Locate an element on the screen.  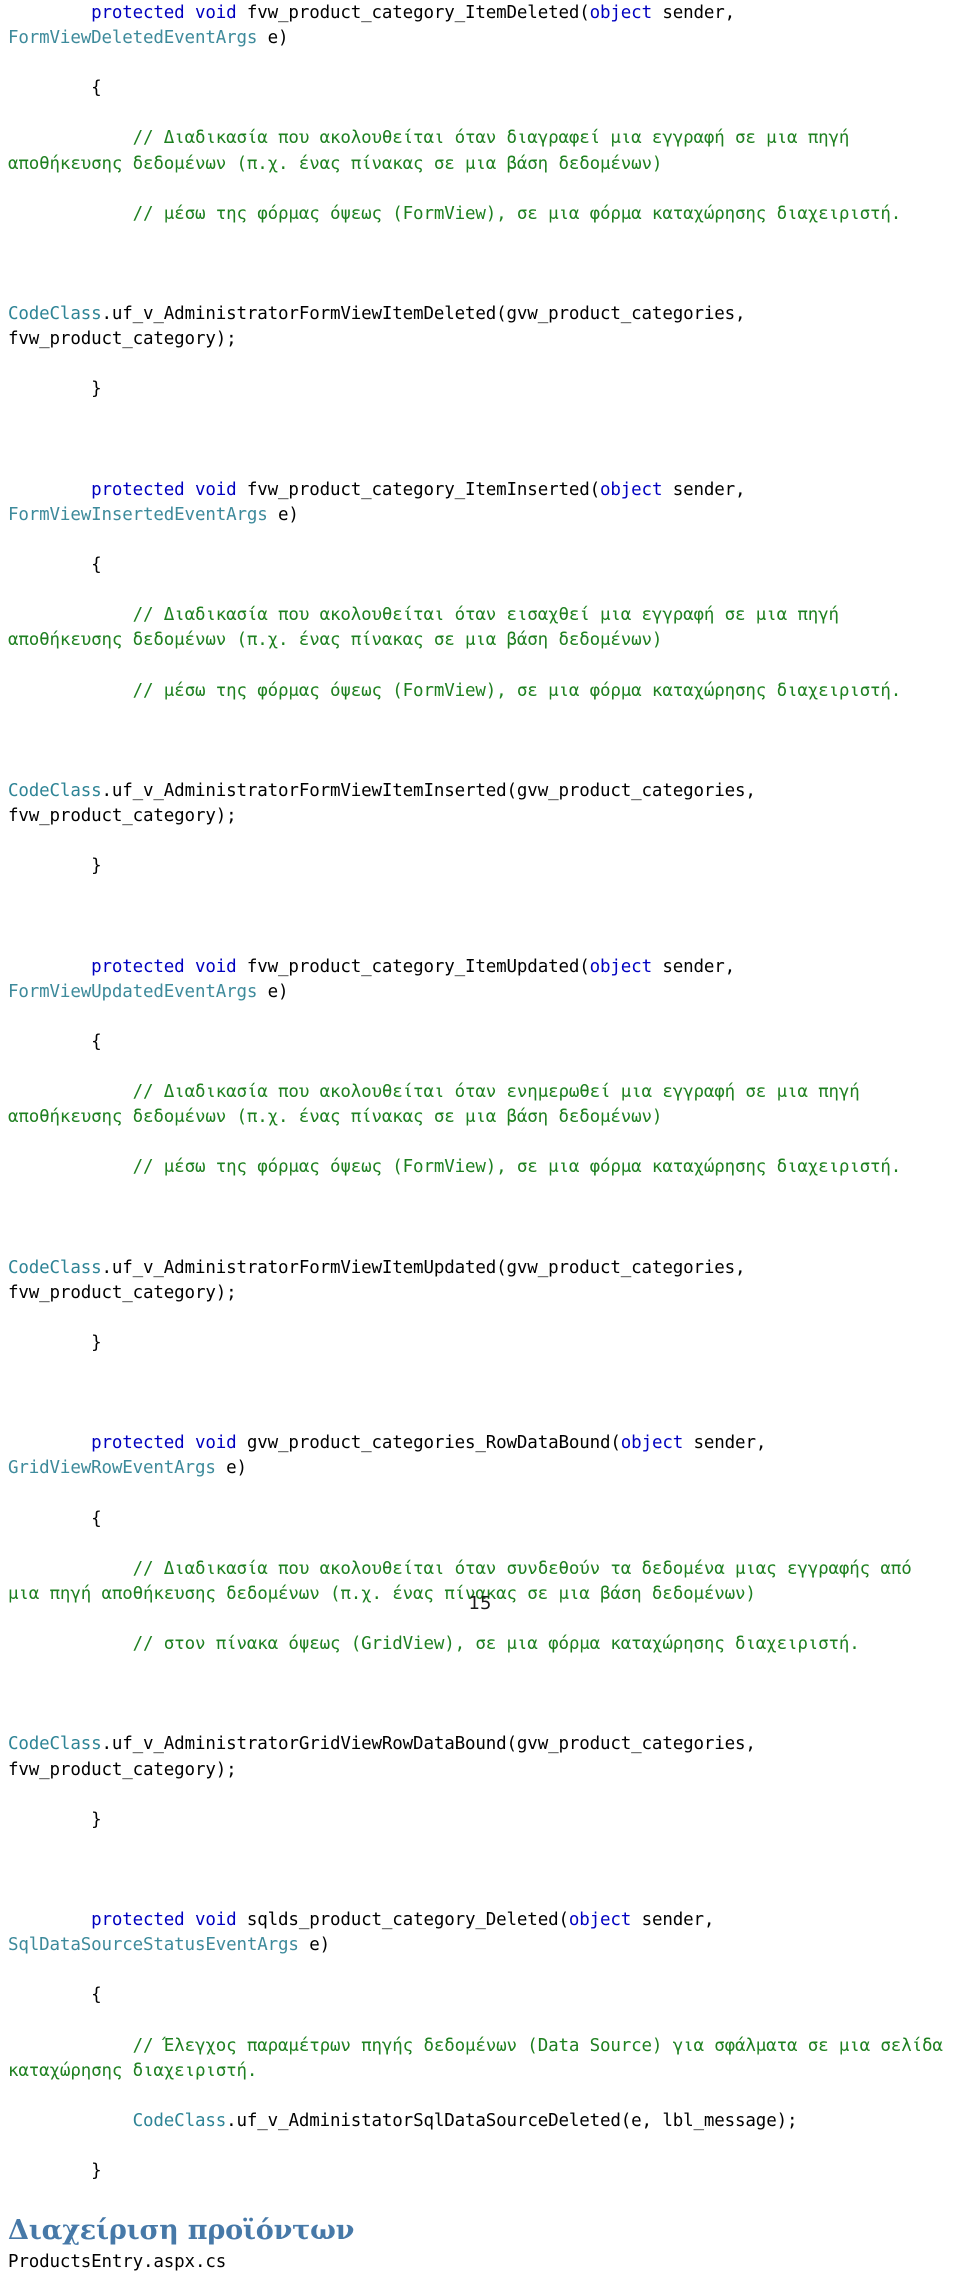
code-token-plain: fvw_product_category_ItemDeleted( is located at coordinates (418, 13).